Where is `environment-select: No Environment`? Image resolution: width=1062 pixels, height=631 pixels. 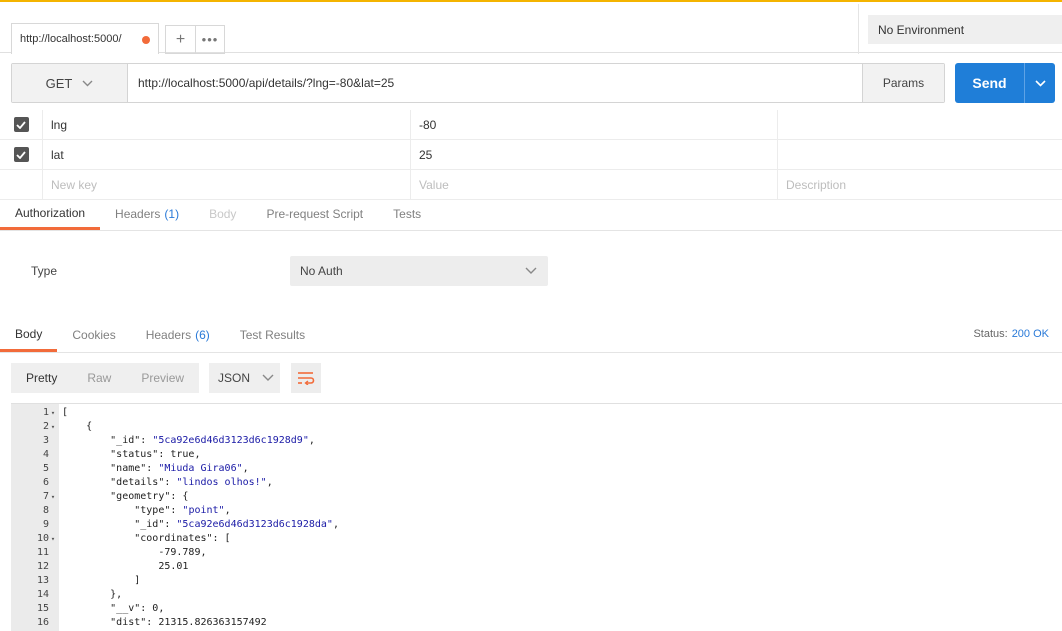
environment-select: No Environment is located at coordinates (965, 29).